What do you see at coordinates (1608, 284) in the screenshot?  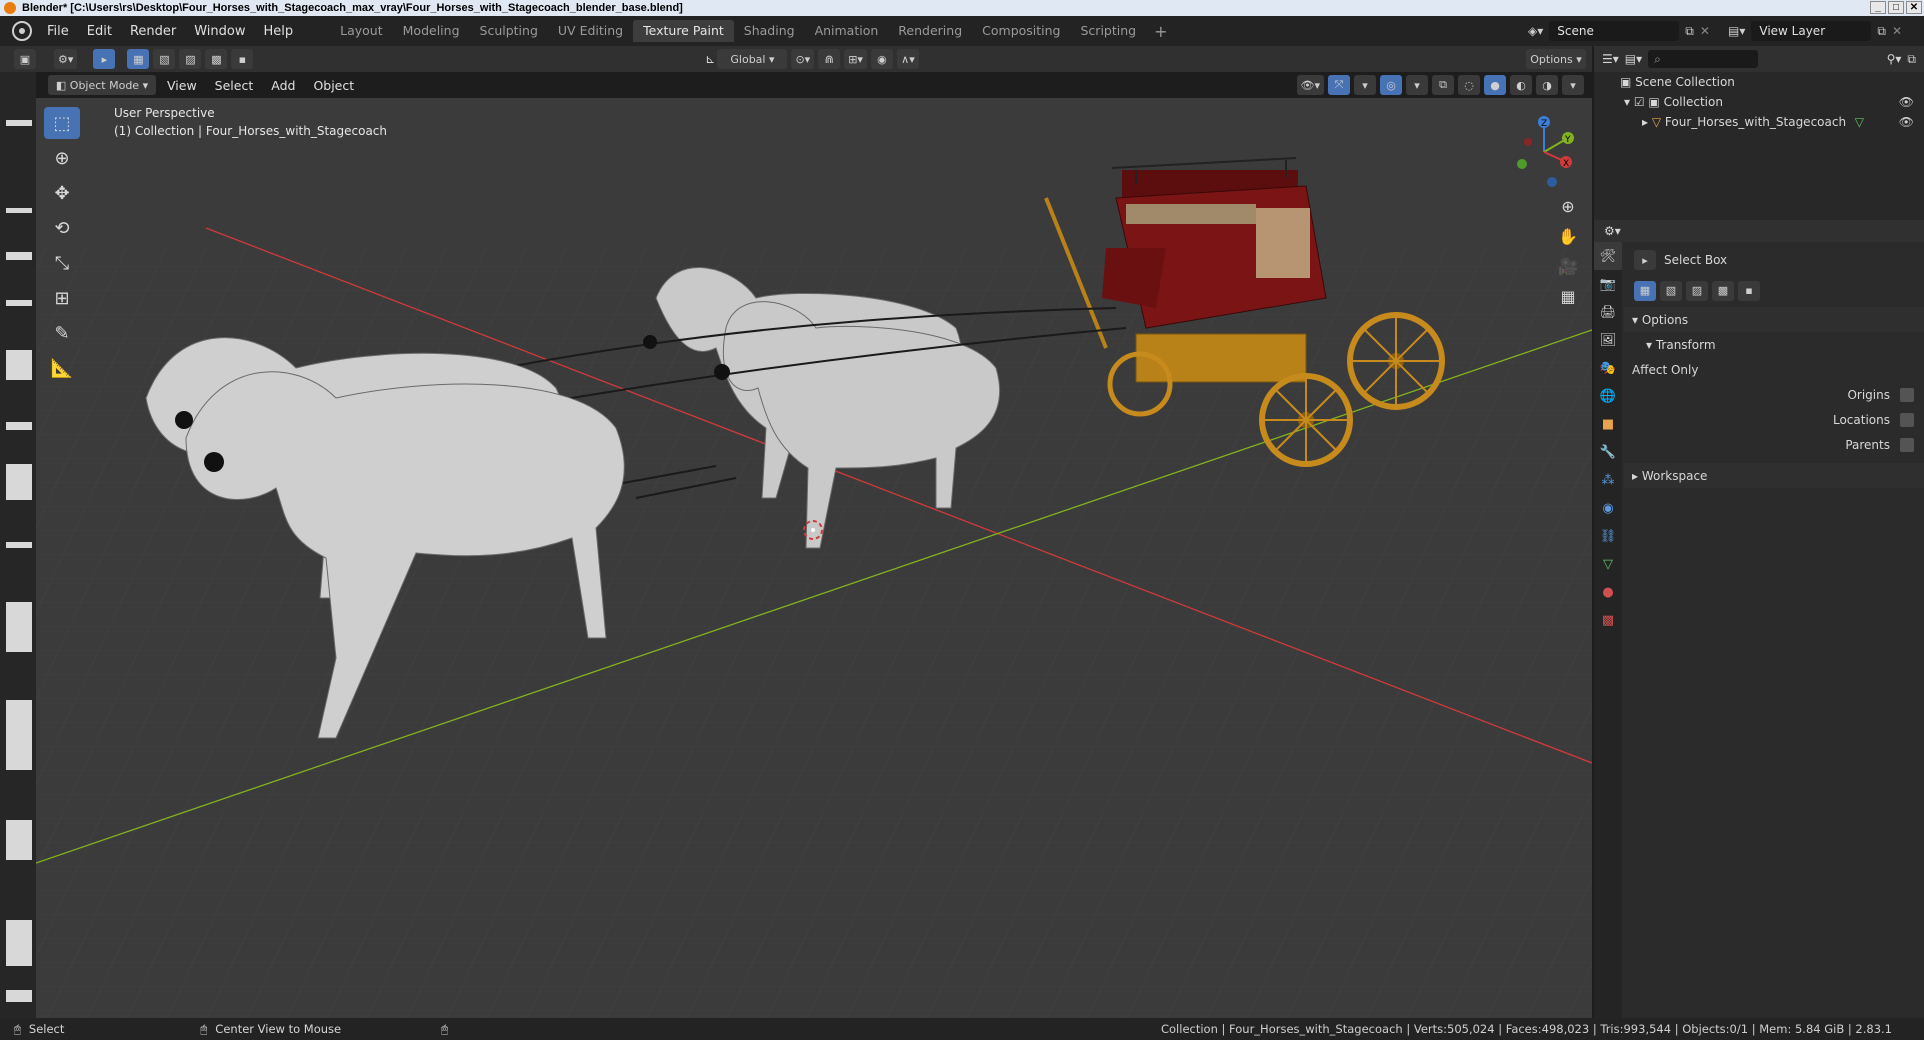 I see `render-tab-icon: 📷` at bounding box center [1608, 284].